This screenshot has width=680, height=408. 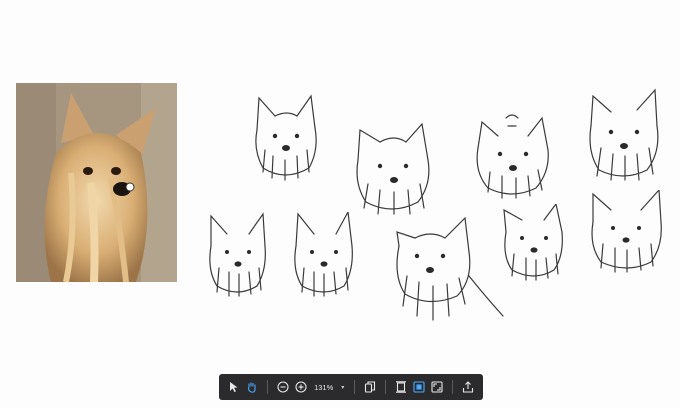 I want to click on reference-photo-yorkie, so click(x=96, y=182).